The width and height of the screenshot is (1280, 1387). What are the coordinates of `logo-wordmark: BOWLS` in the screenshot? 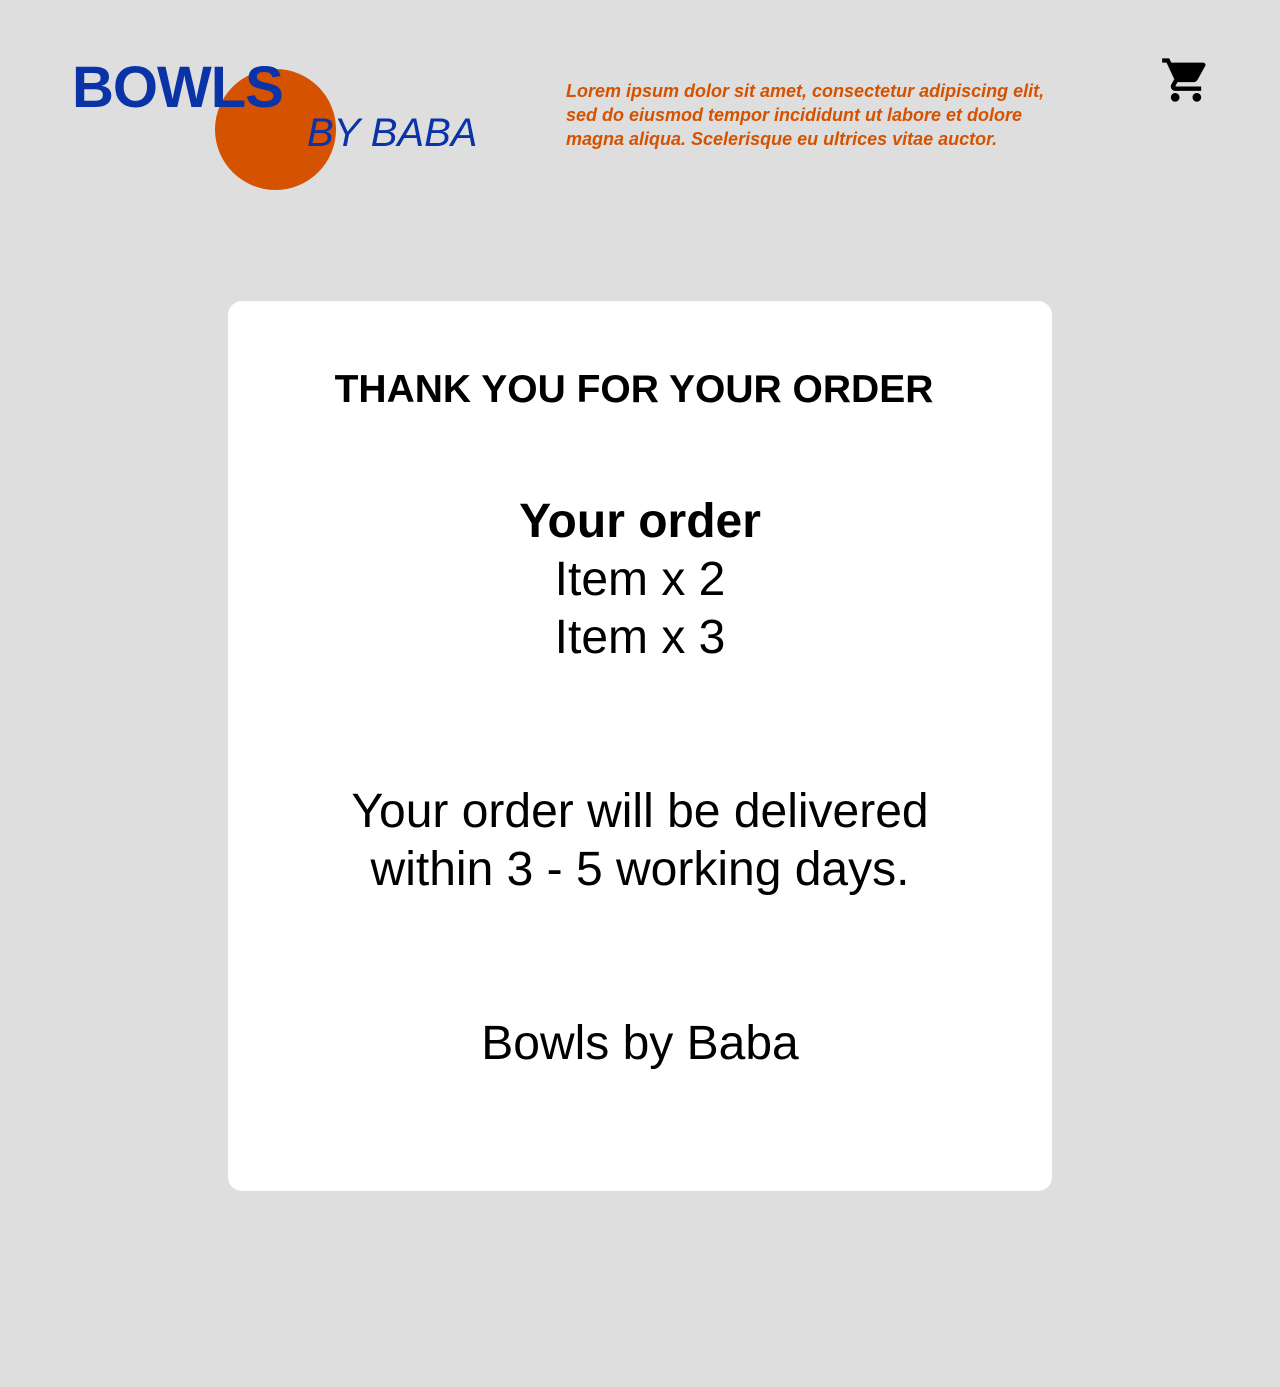 It's located at (178, 87).